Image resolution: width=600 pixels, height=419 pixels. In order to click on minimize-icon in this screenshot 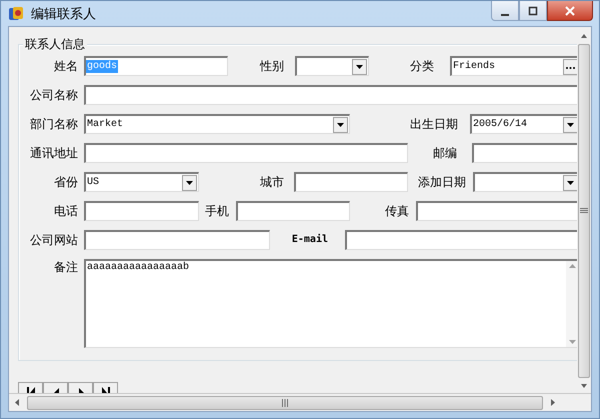, I will do `click(505, 15)`.